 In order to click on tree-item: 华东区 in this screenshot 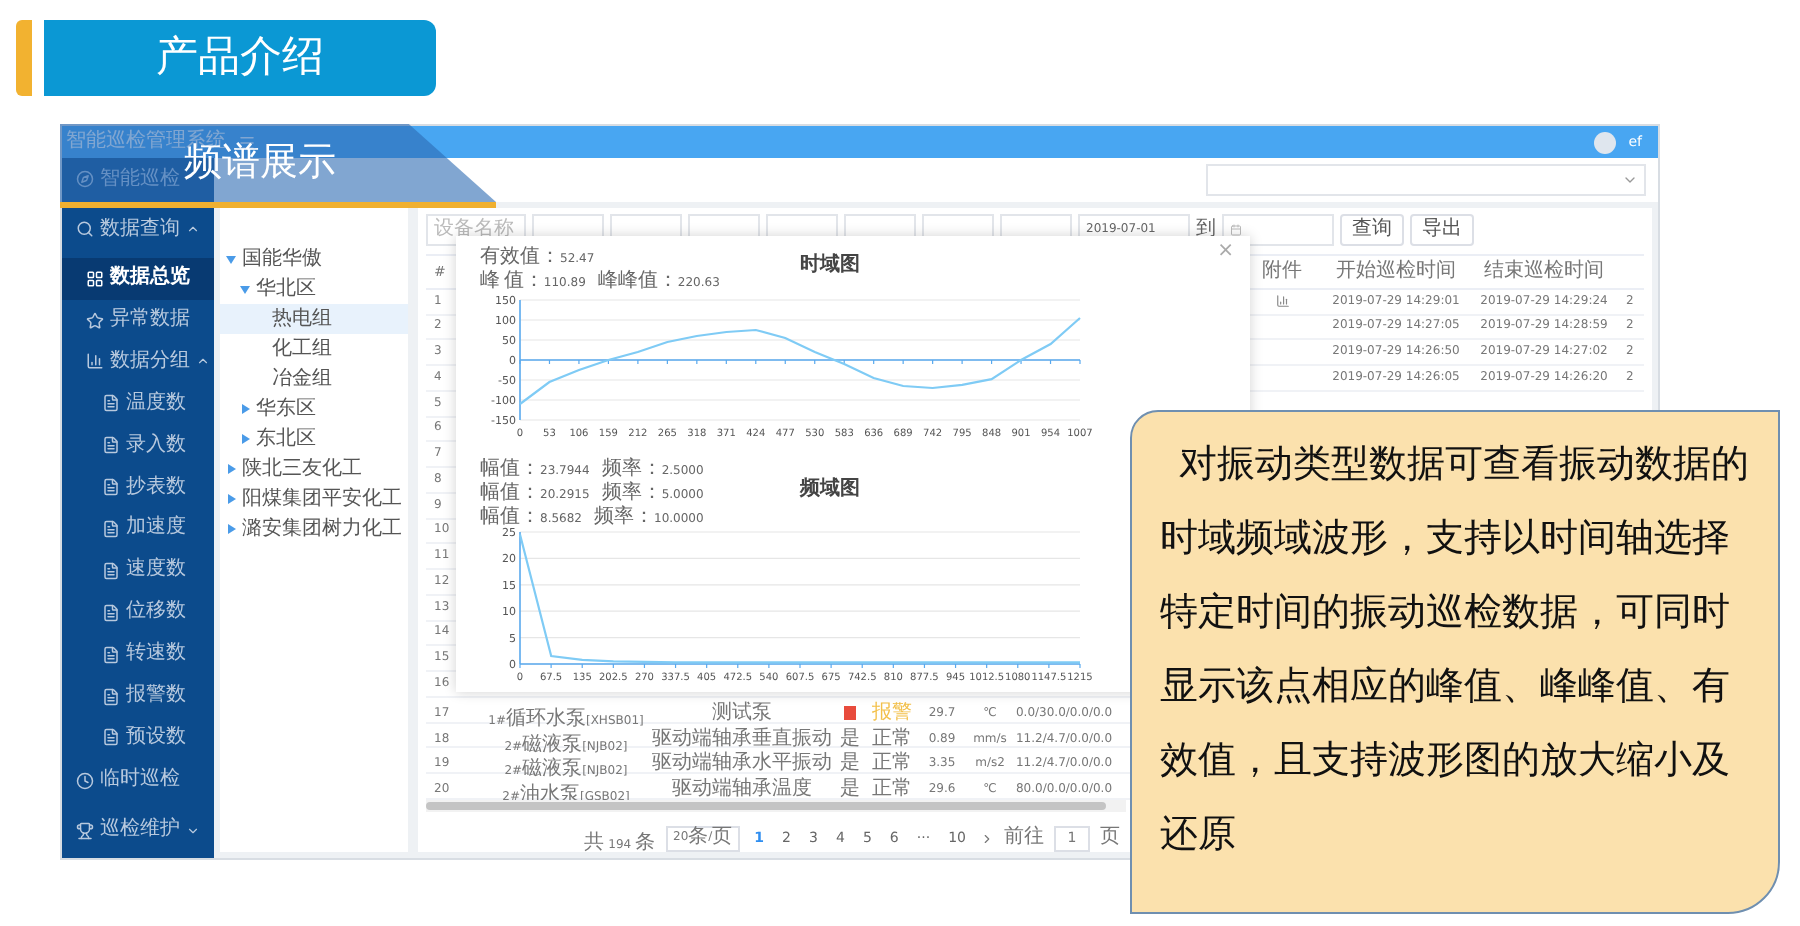, I will do `click(314, 409)`.